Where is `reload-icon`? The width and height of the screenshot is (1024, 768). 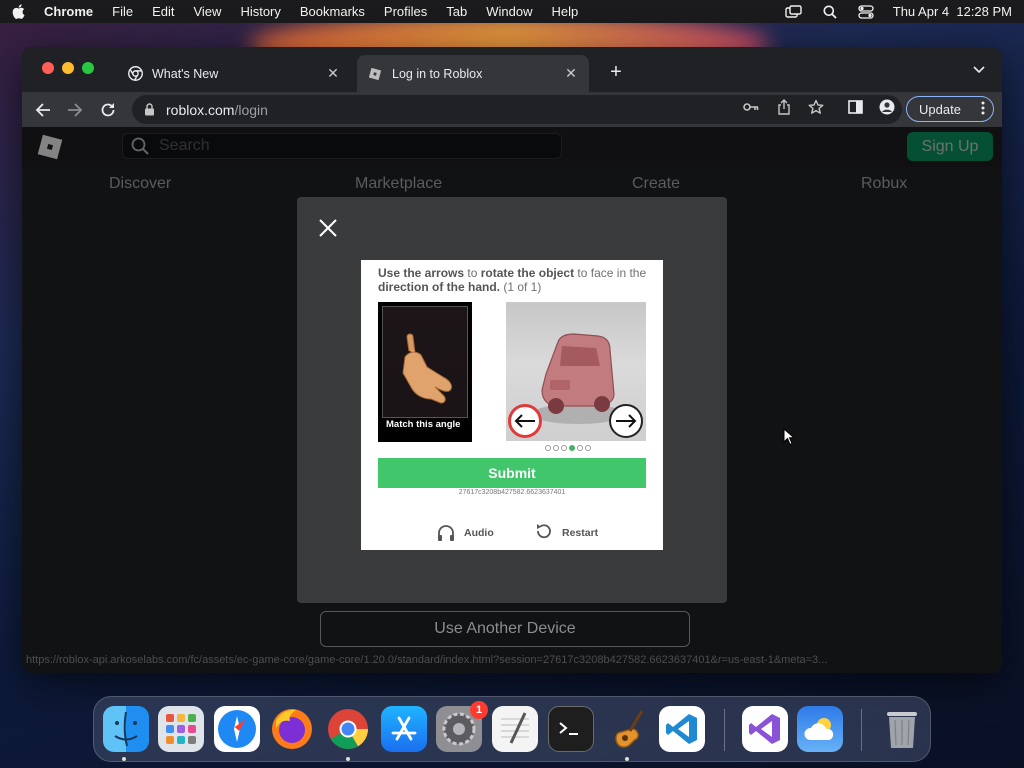 reload-icon is located at coordinates (108, 110).